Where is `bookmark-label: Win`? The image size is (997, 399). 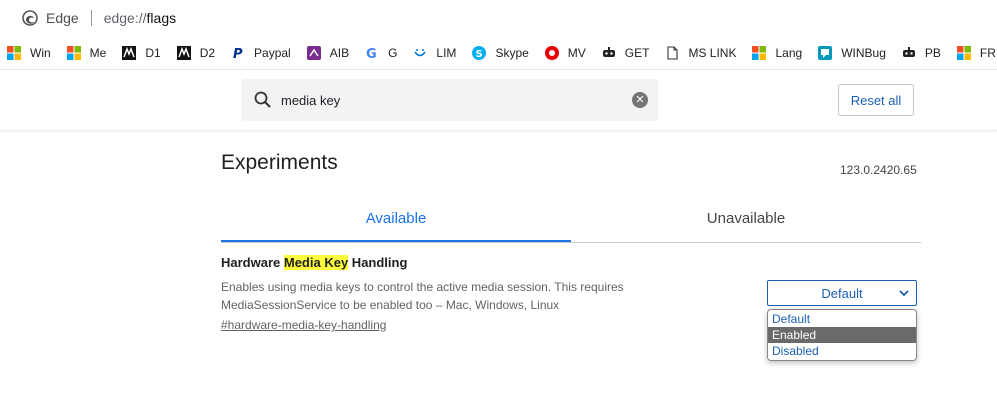 bookmark-label: Win is located at coordinates (40, 52).